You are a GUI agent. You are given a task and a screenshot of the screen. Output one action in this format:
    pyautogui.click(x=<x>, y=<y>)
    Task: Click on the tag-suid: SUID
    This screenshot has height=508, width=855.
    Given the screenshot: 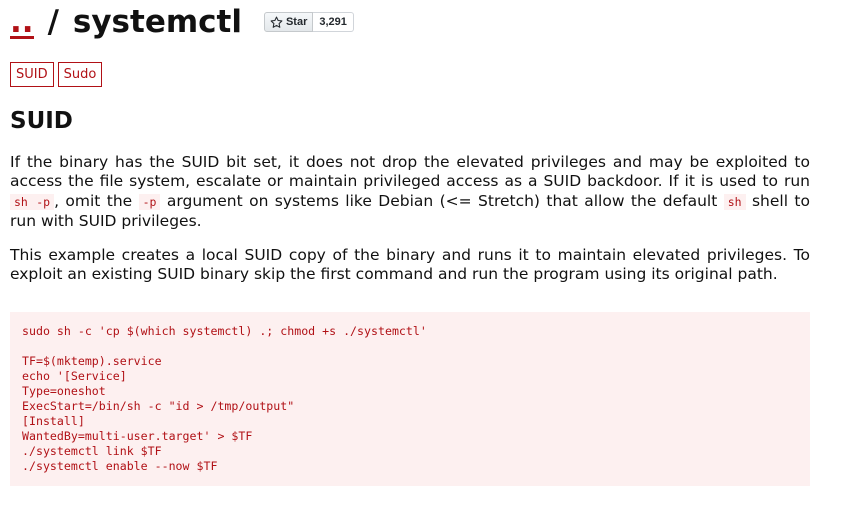 What is the action you would take?
    pyautogui.click(x=32, y=74)
    